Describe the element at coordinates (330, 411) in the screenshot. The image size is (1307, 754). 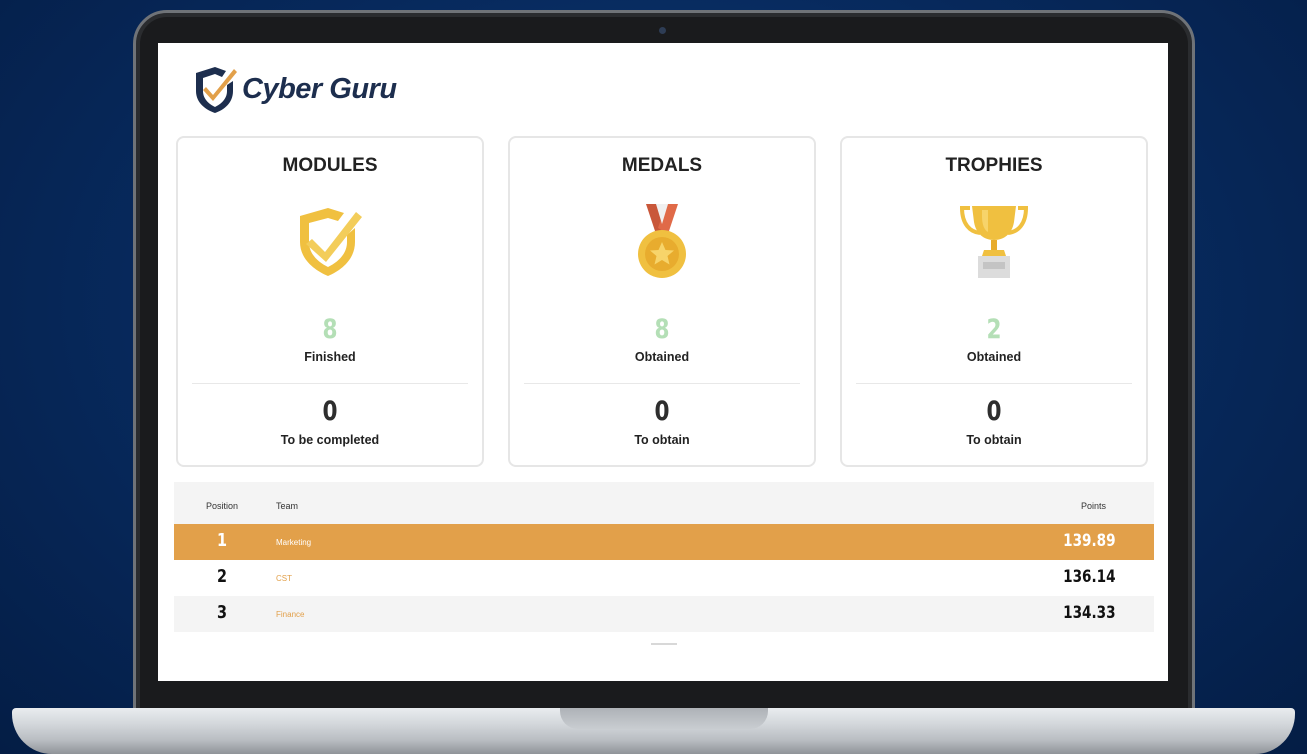
I see `to-be-completed-count: 0` at that location.